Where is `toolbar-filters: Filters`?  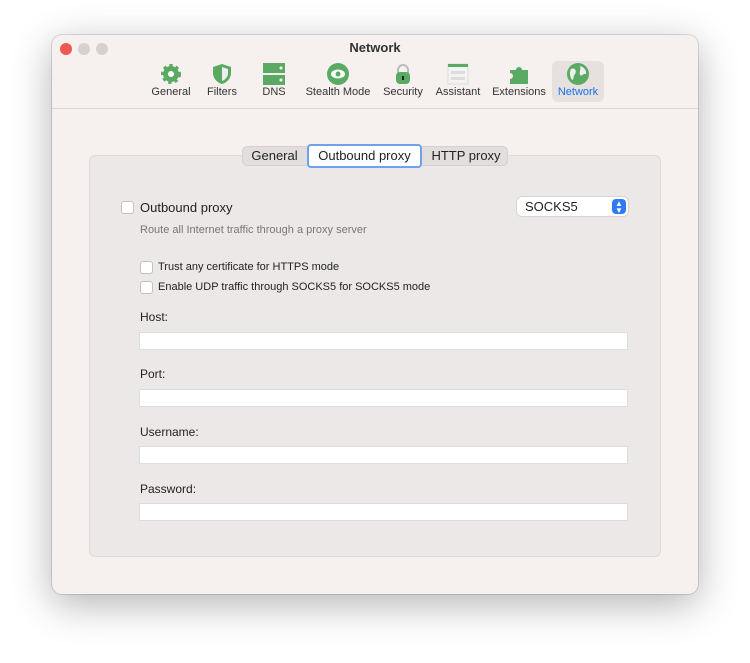
toolbar-filters: Filters is located at coordinates (222, 81).